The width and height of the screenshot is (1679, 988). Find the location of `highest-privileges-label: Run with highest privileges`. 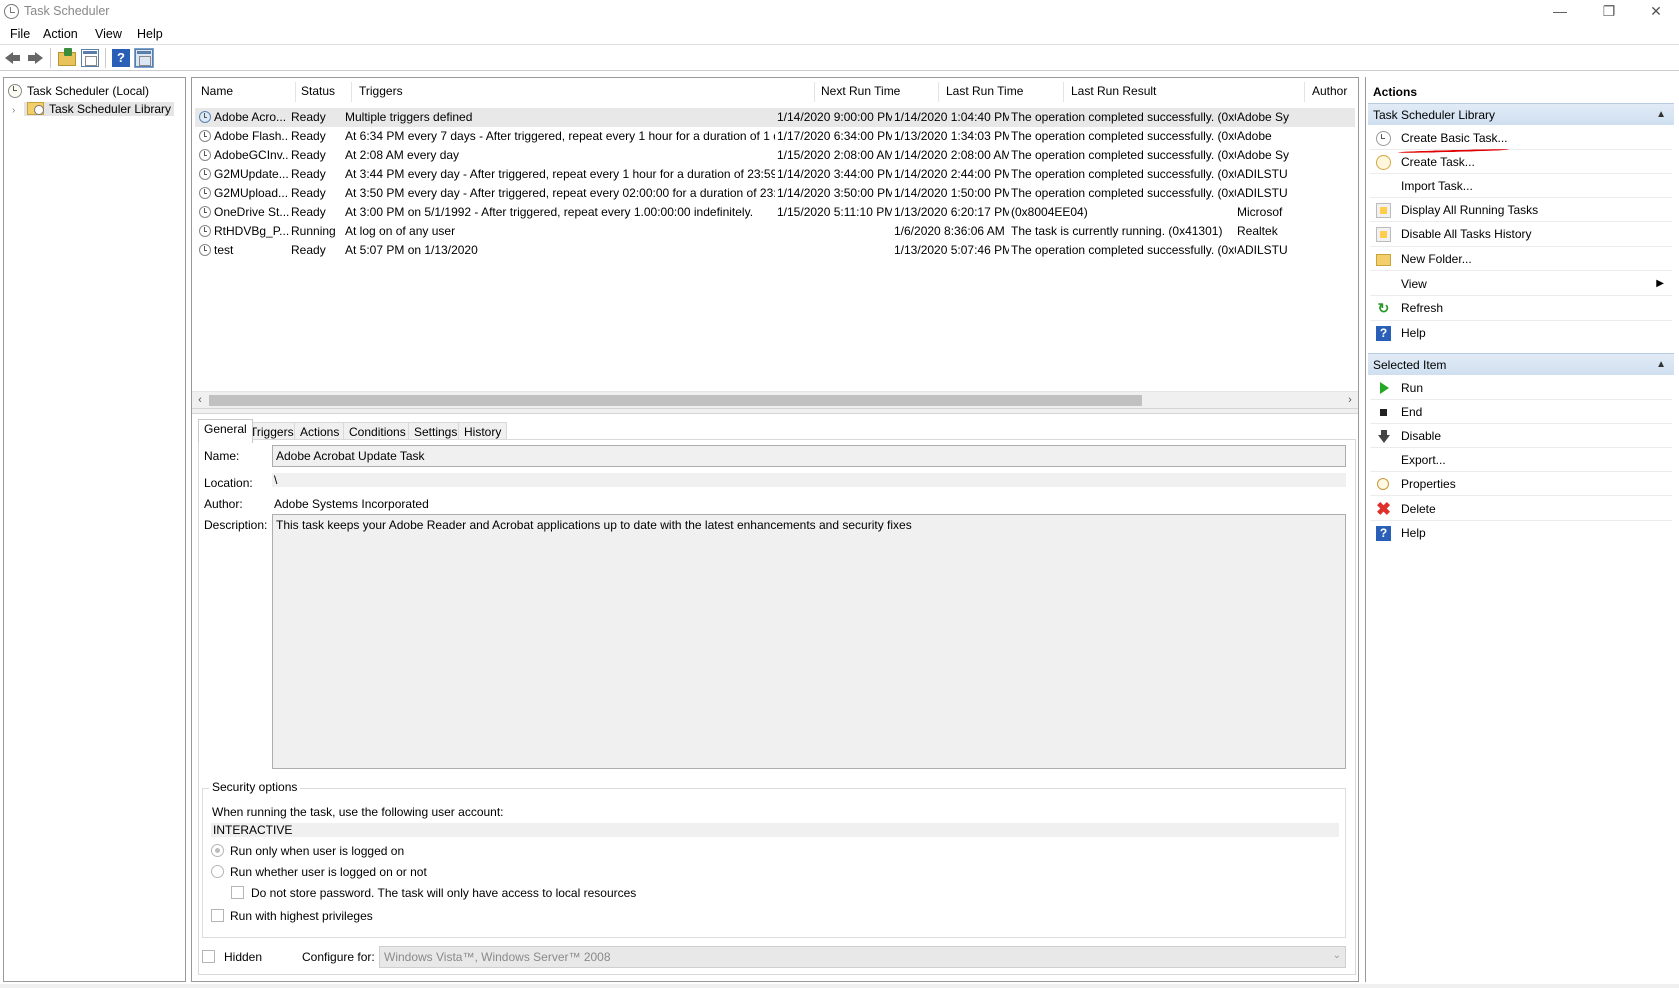

highest-privileges-label: Run with highest privileges is located at coordinates (301, 916).